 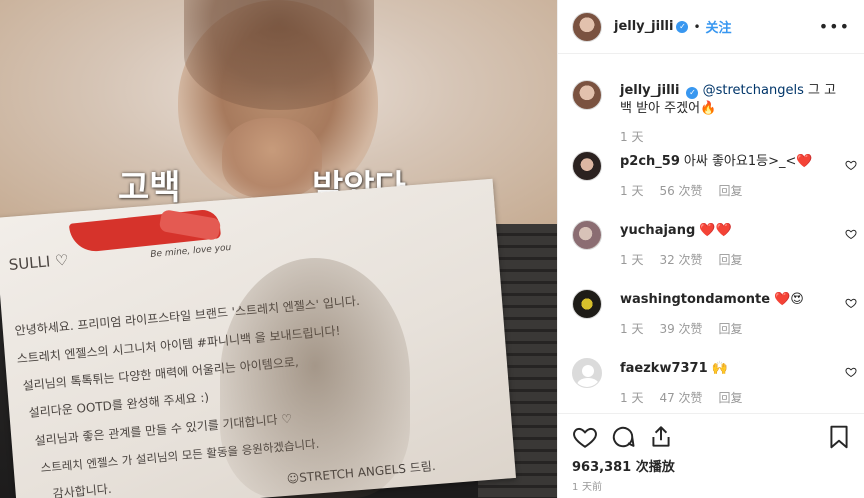 I want to click on hand-shadow, so click(x=315, y=378).